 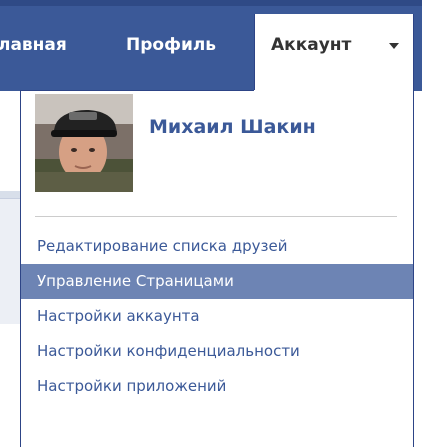 What do you see at coordinates (394, 46) in the screenshot?
I see `caret-down-icon` at bounding box center [394, 46].